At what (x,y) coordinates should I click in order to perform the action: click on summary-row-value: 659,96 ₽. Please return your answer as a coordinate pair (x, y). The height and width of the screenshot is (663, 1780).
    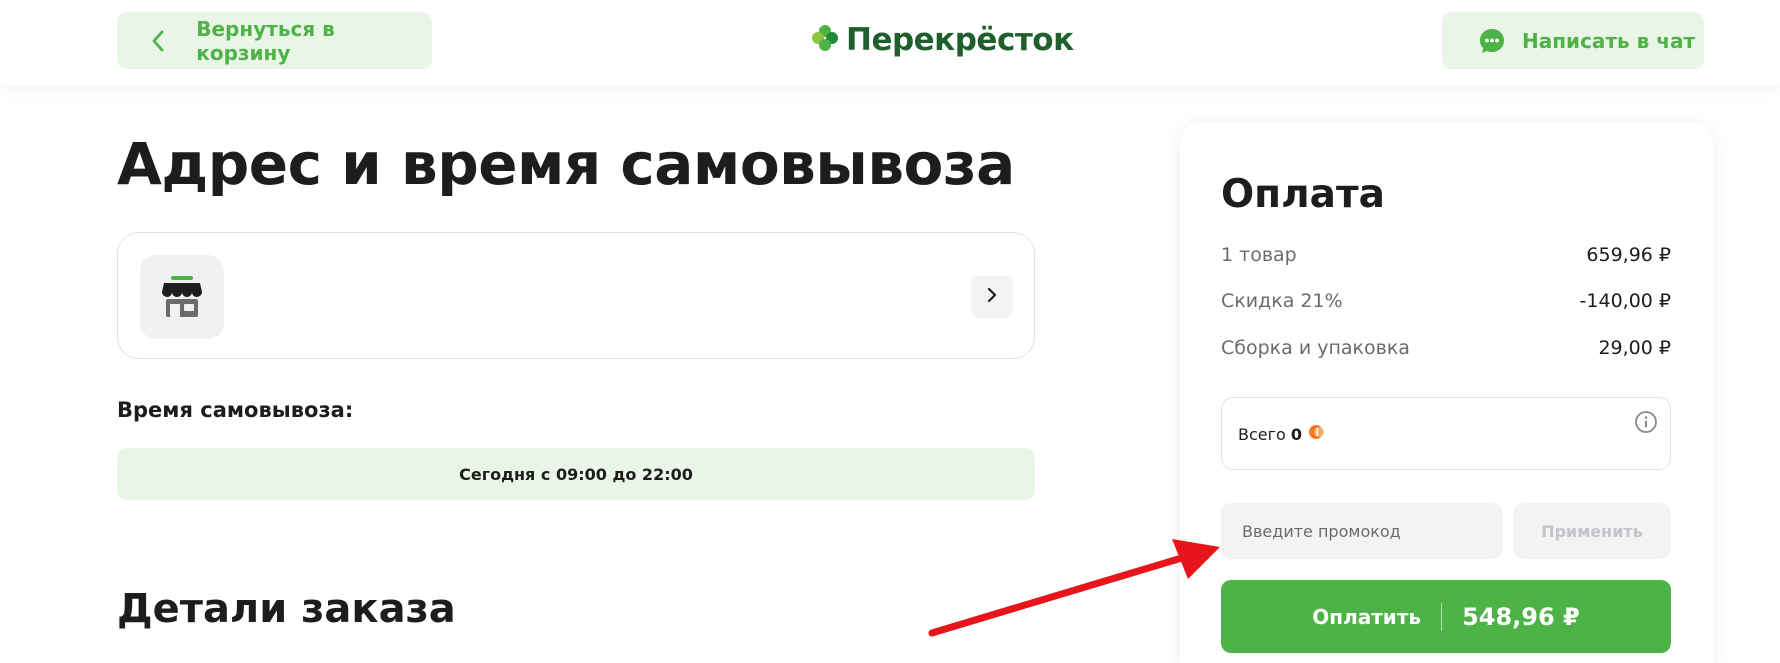
    Looking at the image, I should click on (1628, 255).